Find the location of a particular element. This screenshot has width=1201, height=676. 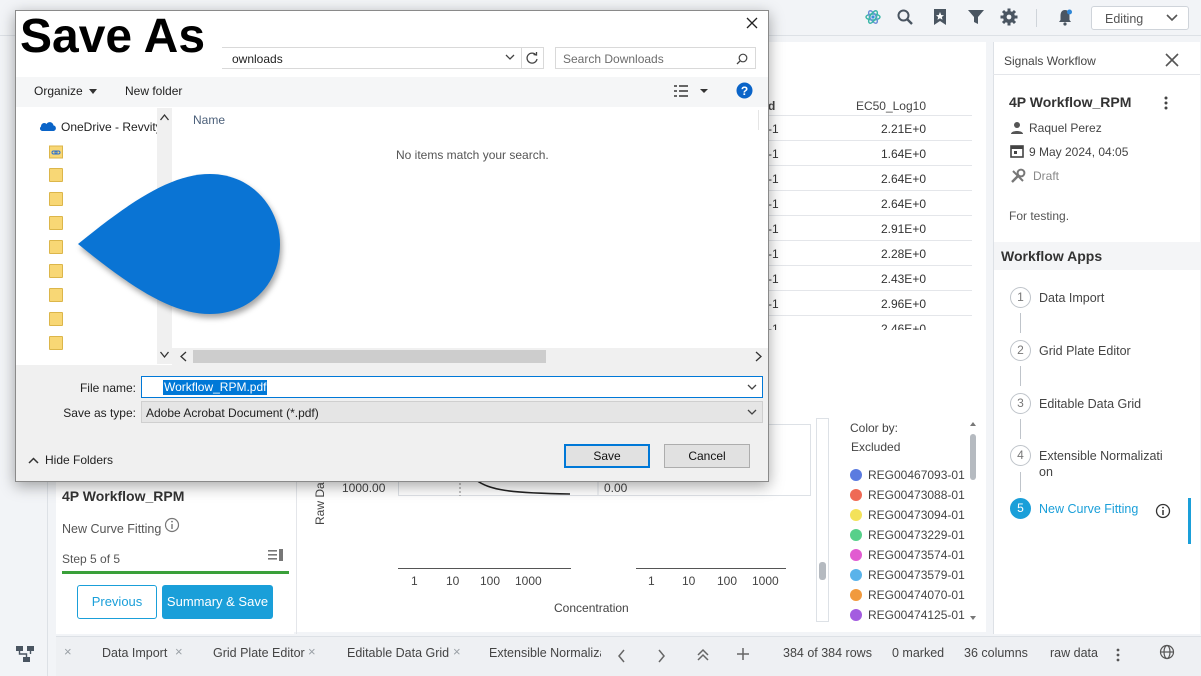

step-label: Grid Plate Editor is located at coordinates (1103, 351).